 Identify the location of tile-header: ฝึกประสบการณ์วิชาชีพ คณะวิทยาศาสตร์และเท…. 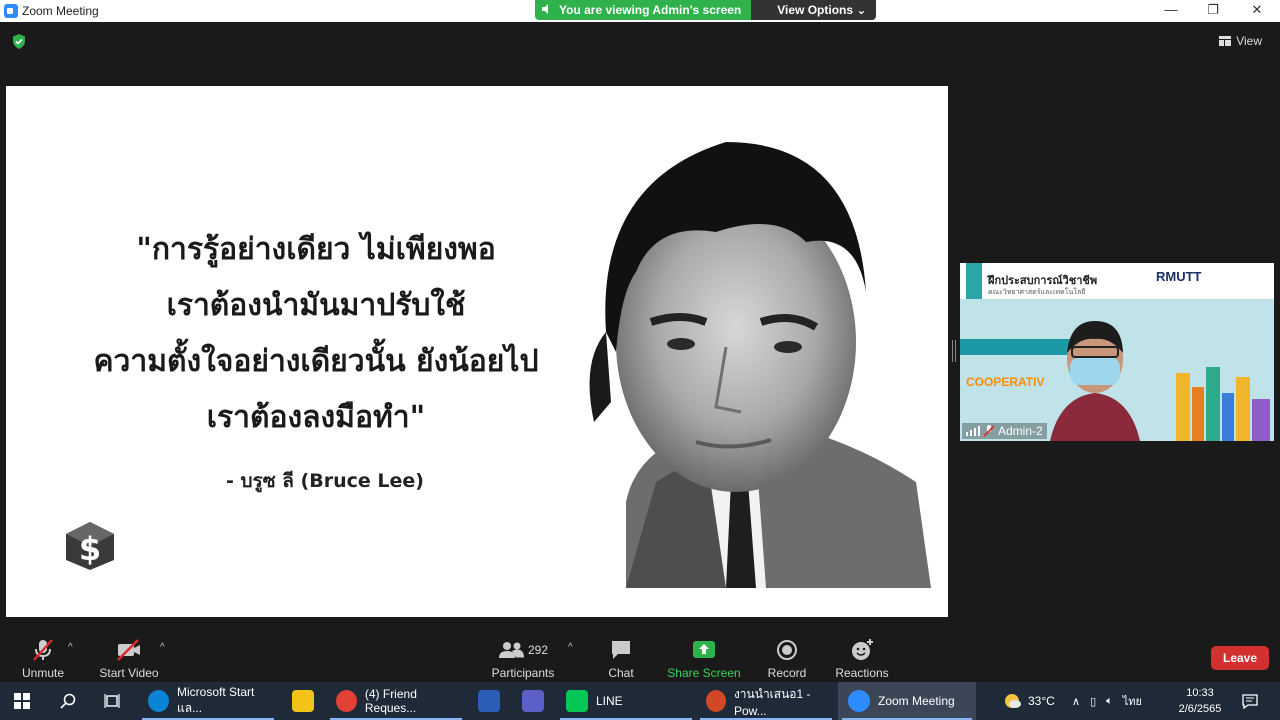
(1117, 281).